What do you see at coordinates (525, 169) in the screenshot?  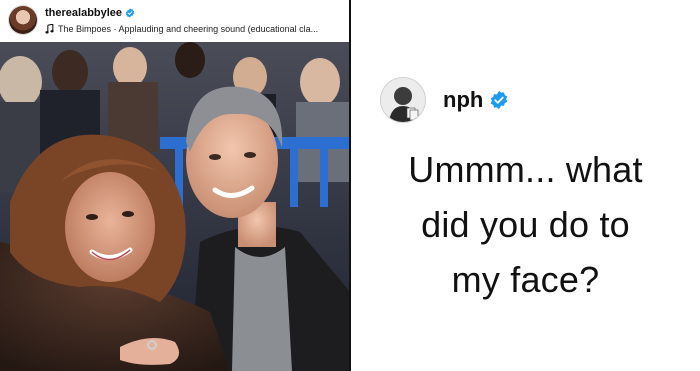 I see `comment-line-1: Ummm... what` at bounding box center [525, 169].